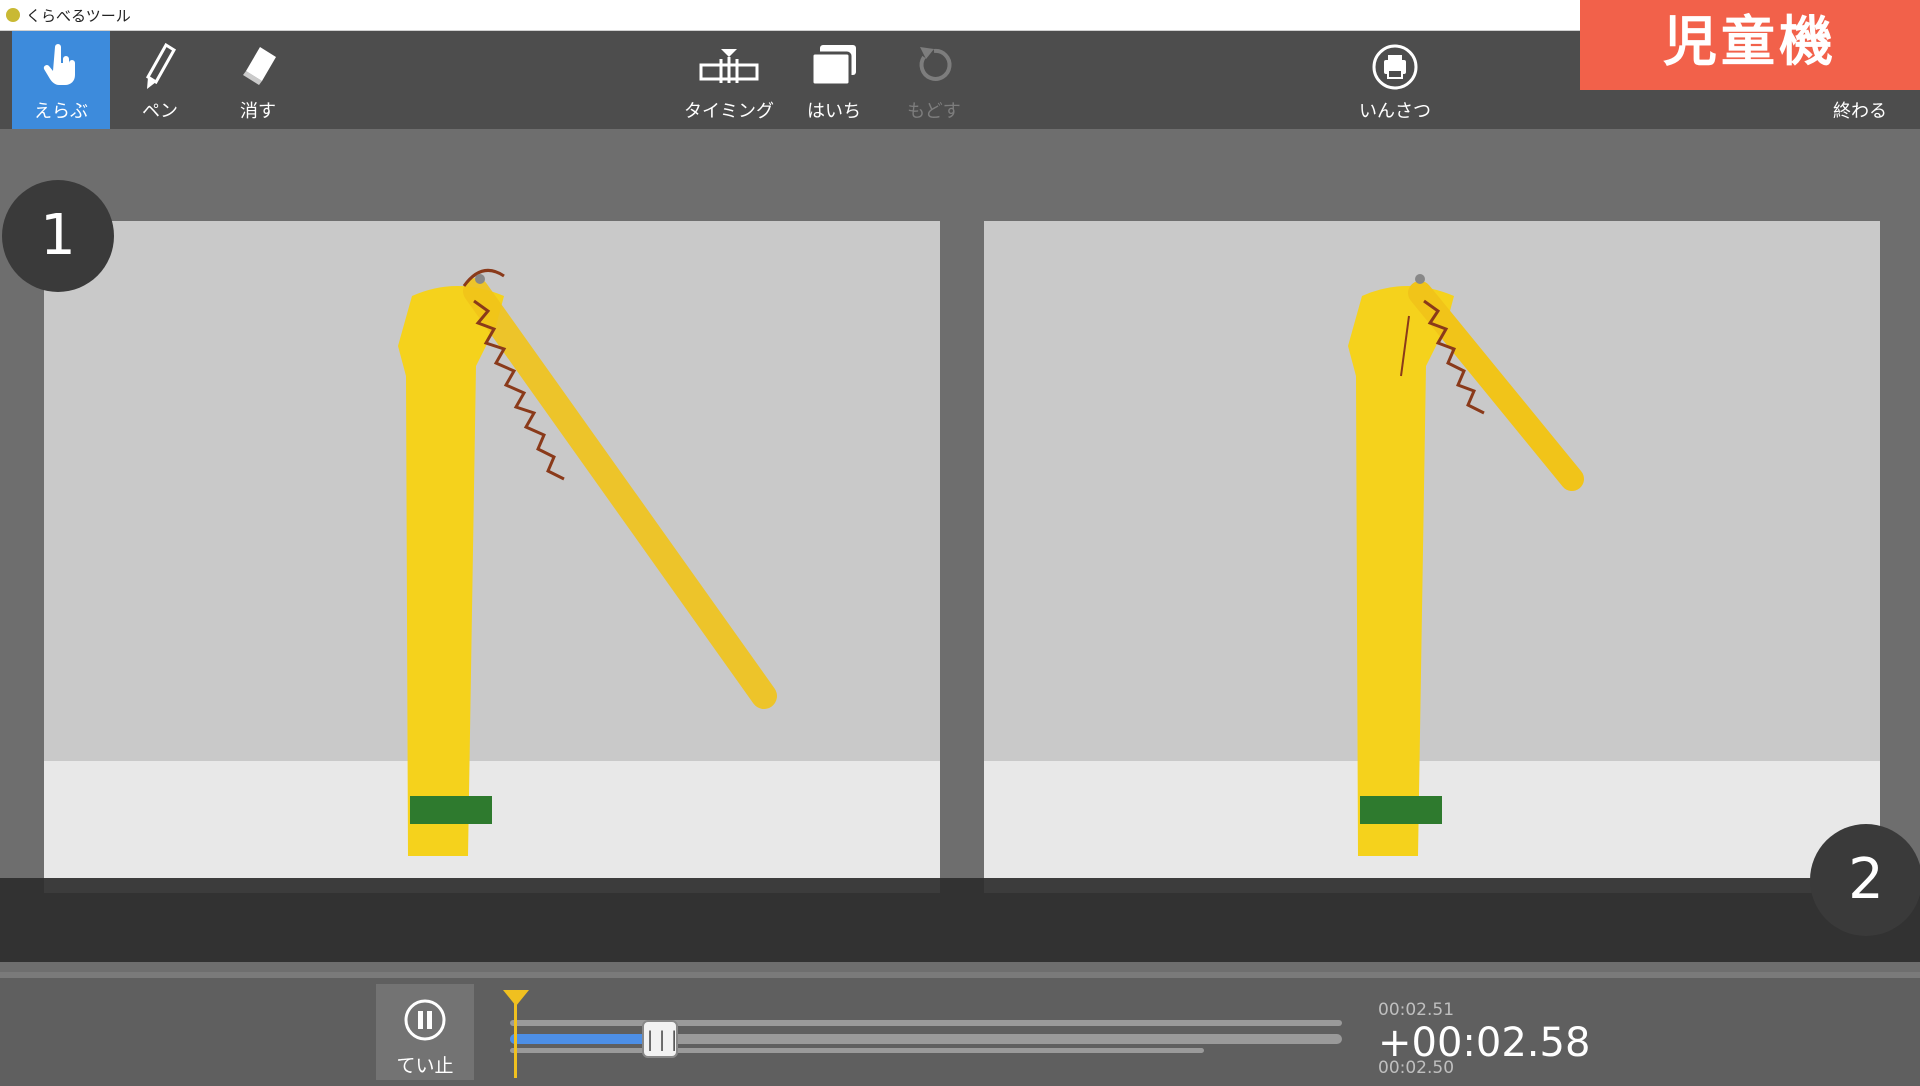 This screenshot has width=1920, height=1086. What do you see at coordinates (729, 66) in the screenshot?
I see `timing-icon` at bounding box center [729, 66].